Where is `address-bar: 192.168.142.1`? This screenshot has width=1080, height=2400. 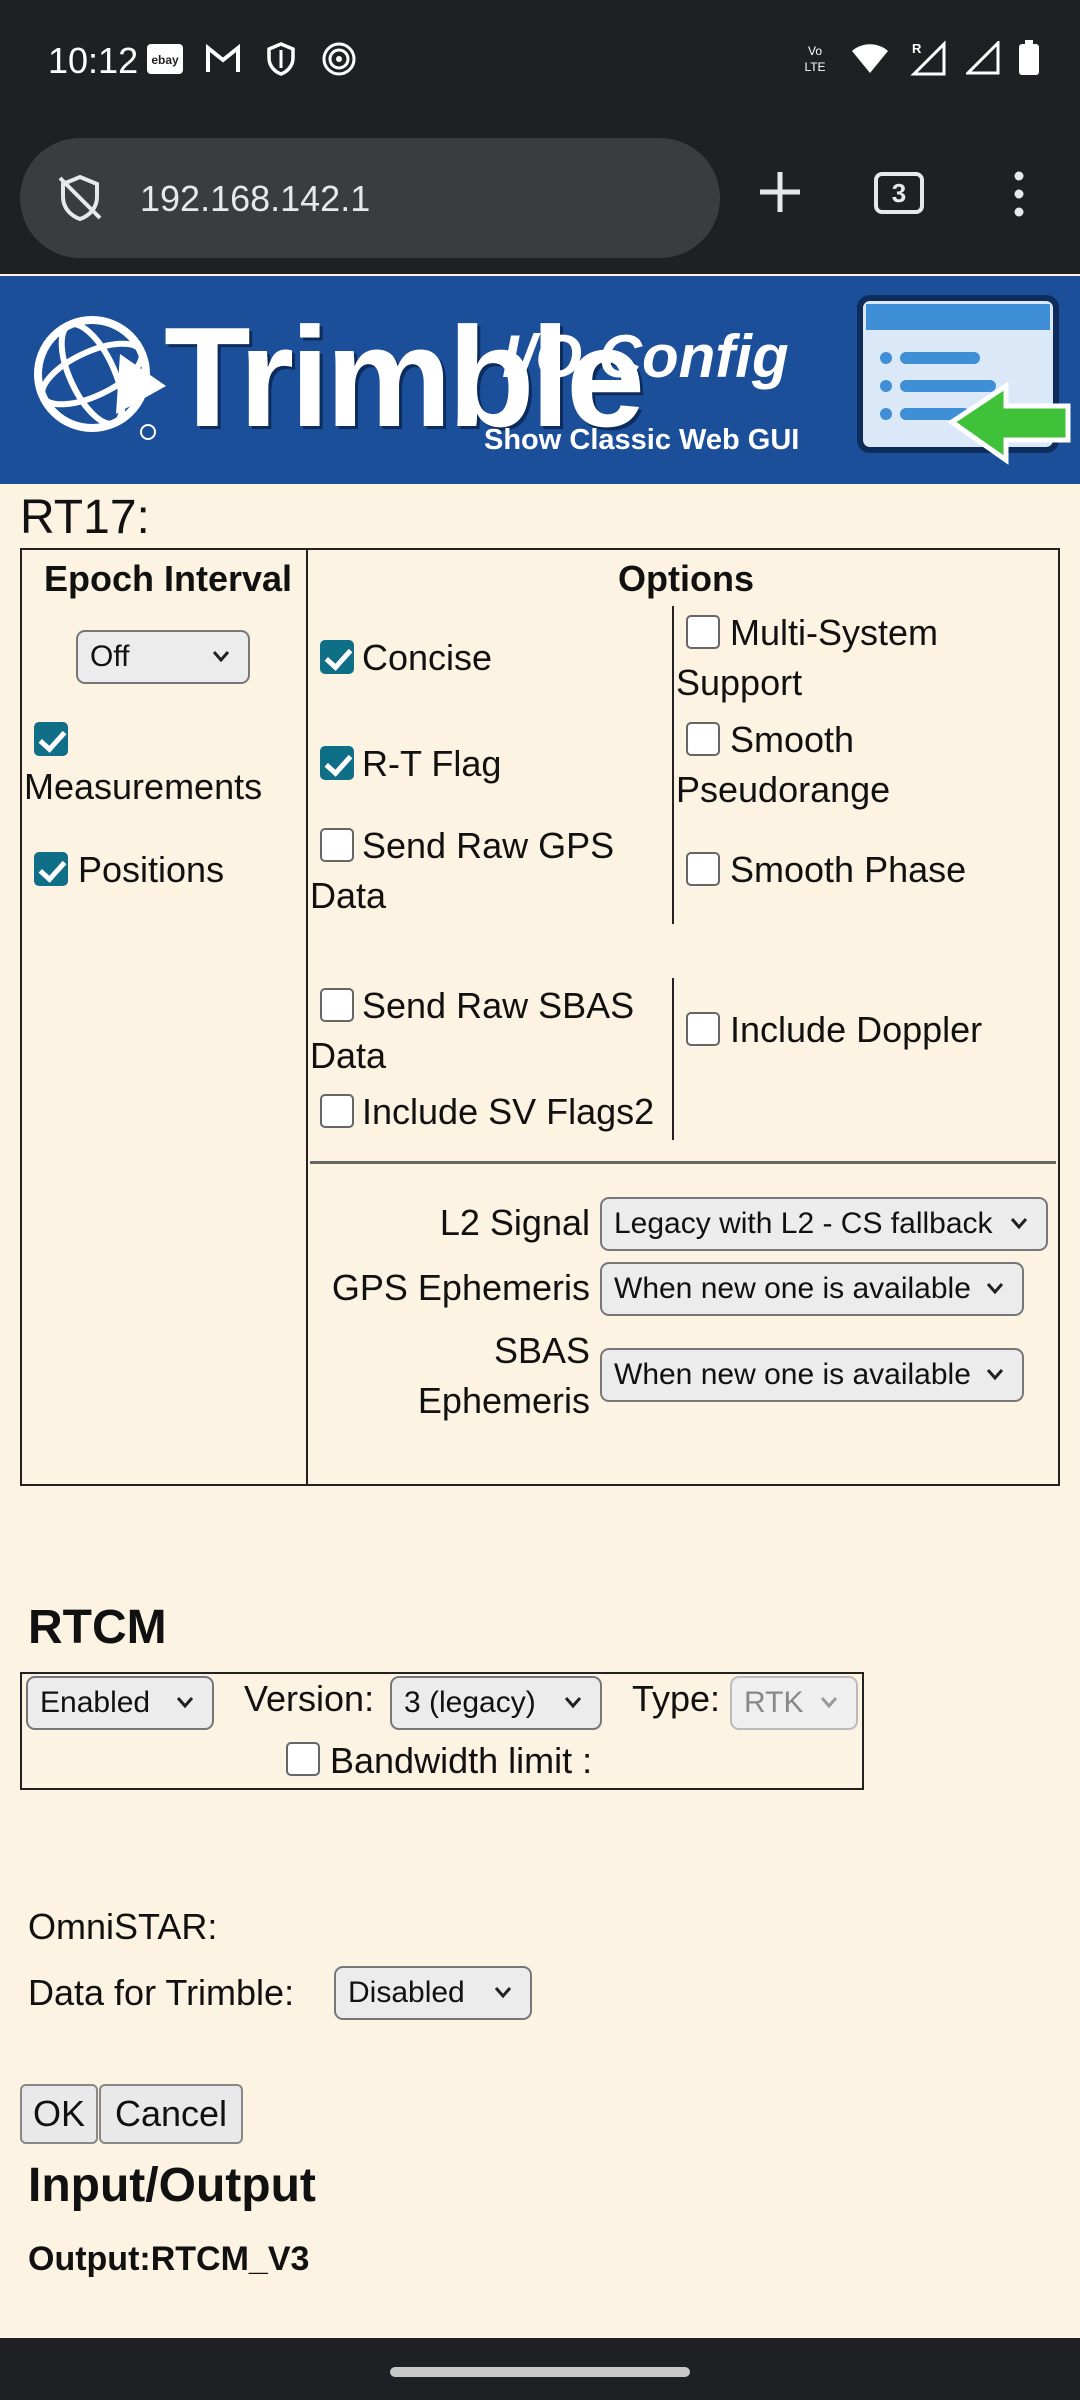
address-bar: 192.168.142.1 is located at coordinates (370, 198).